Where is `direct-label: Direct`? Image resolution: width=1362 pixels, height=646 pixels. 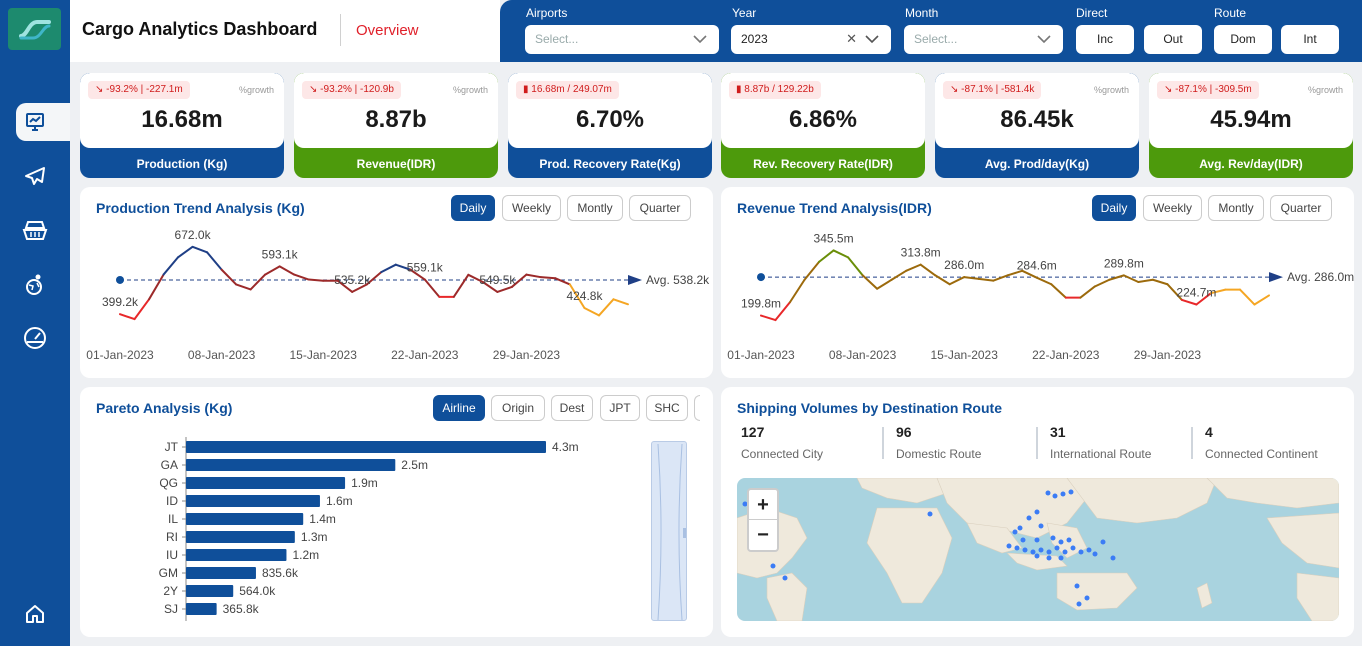 direct-label: Direct is located at coordinates (1092, 13).